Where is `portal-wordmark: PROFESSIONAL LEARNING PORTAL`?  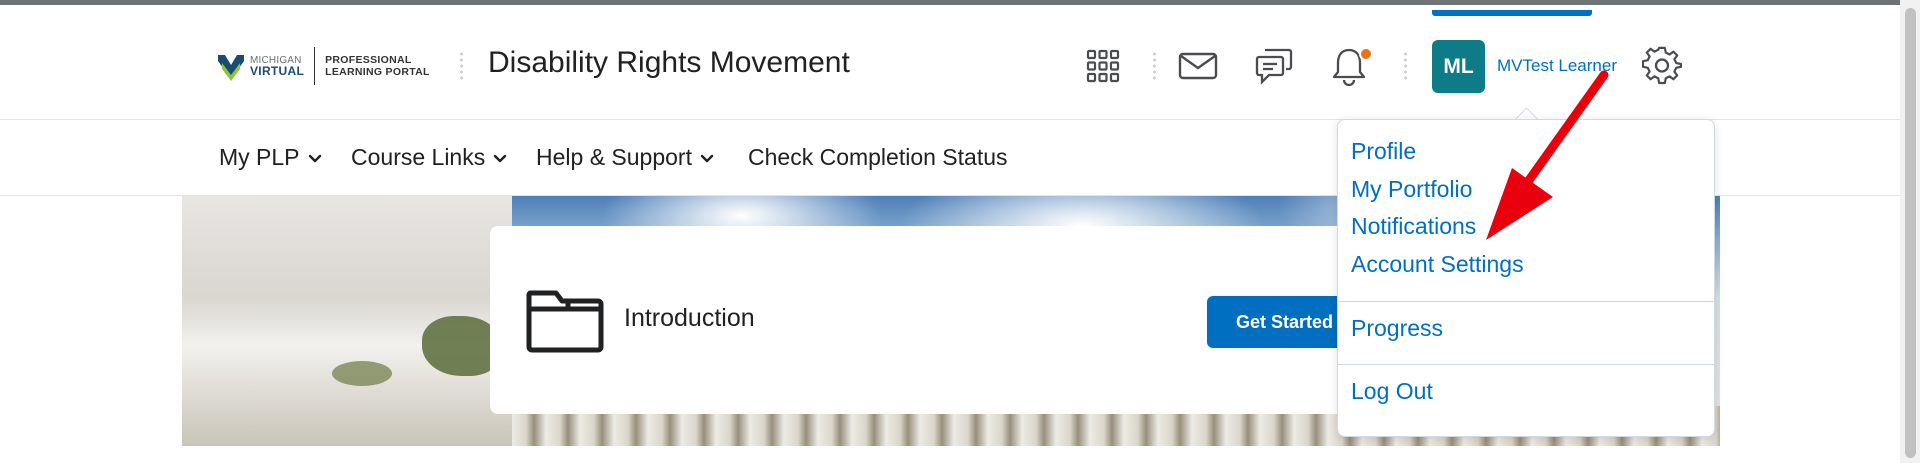 portal-wordmark: PROFESSIONAL LEARNING PORTAL is located at coordinates (377, 66).